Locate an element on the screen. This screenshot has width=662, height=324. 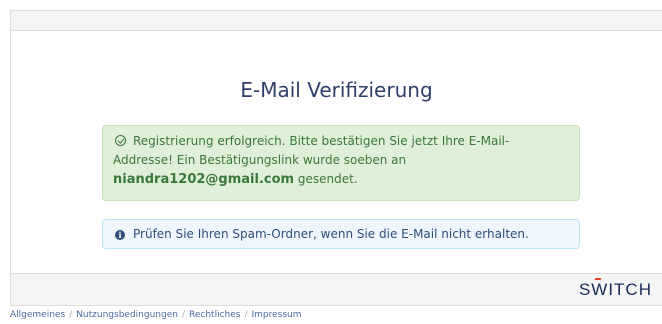
footer-link-rechtliches: Rechtliches is located at coordinates (214, 315).